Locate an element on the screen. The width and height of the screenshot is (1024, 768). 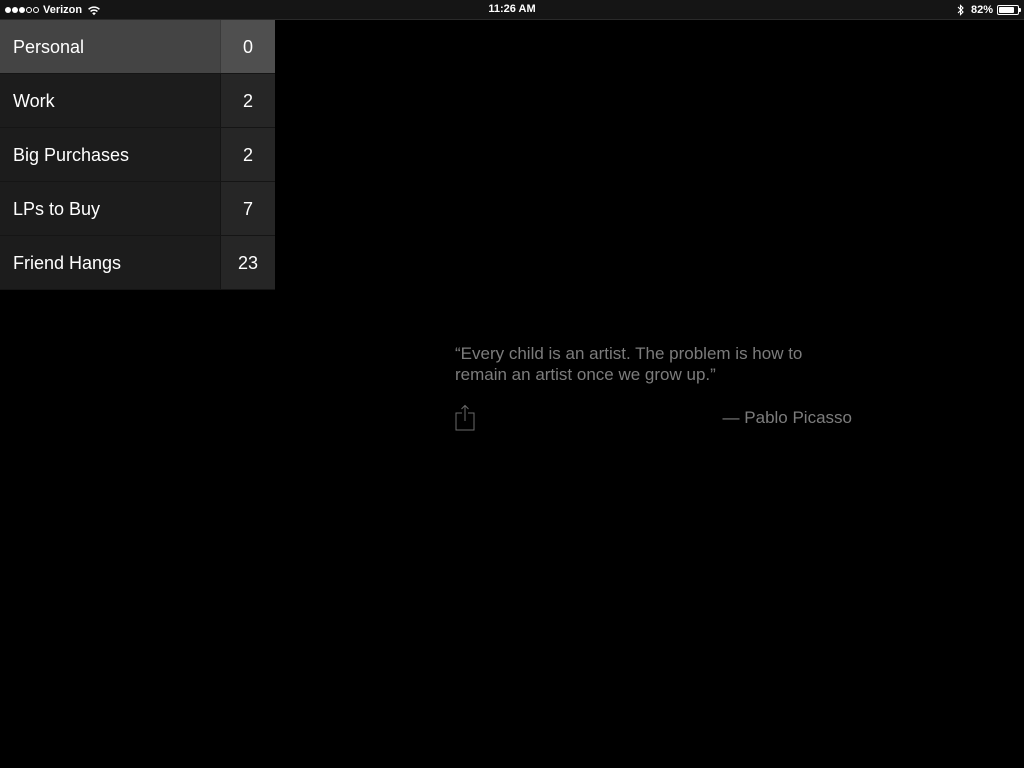
battery-percent: 82% is located at coordinates (981, 10).